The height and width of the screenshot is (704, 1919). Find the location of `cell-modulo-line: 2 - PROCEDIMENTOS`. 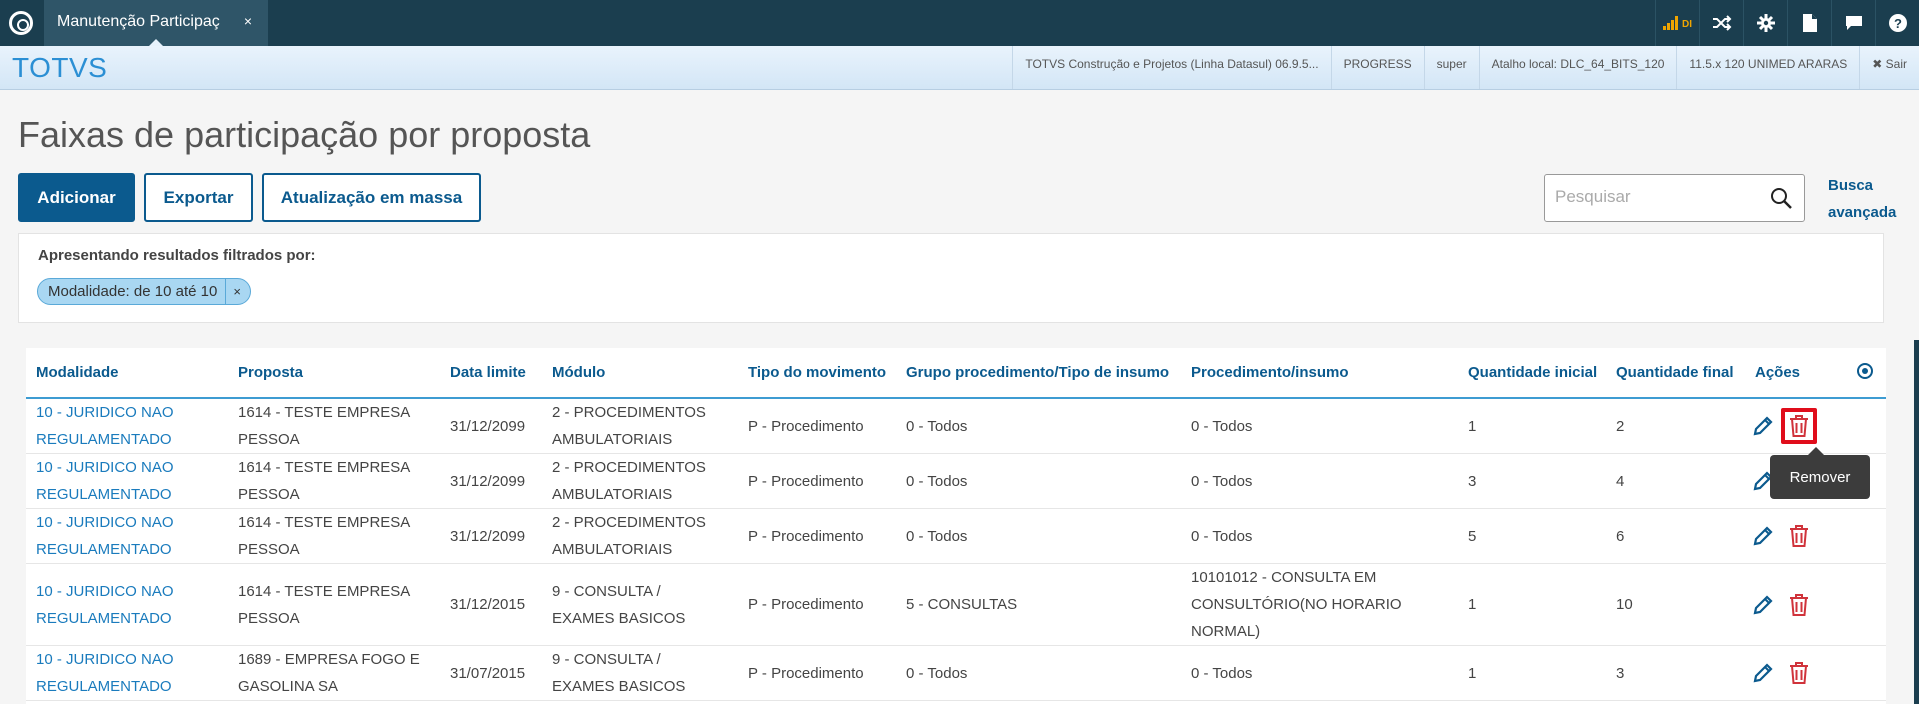

cell-modulo-line: 2 - PROCEDIMENTOS is located at coordinates (629, 412).